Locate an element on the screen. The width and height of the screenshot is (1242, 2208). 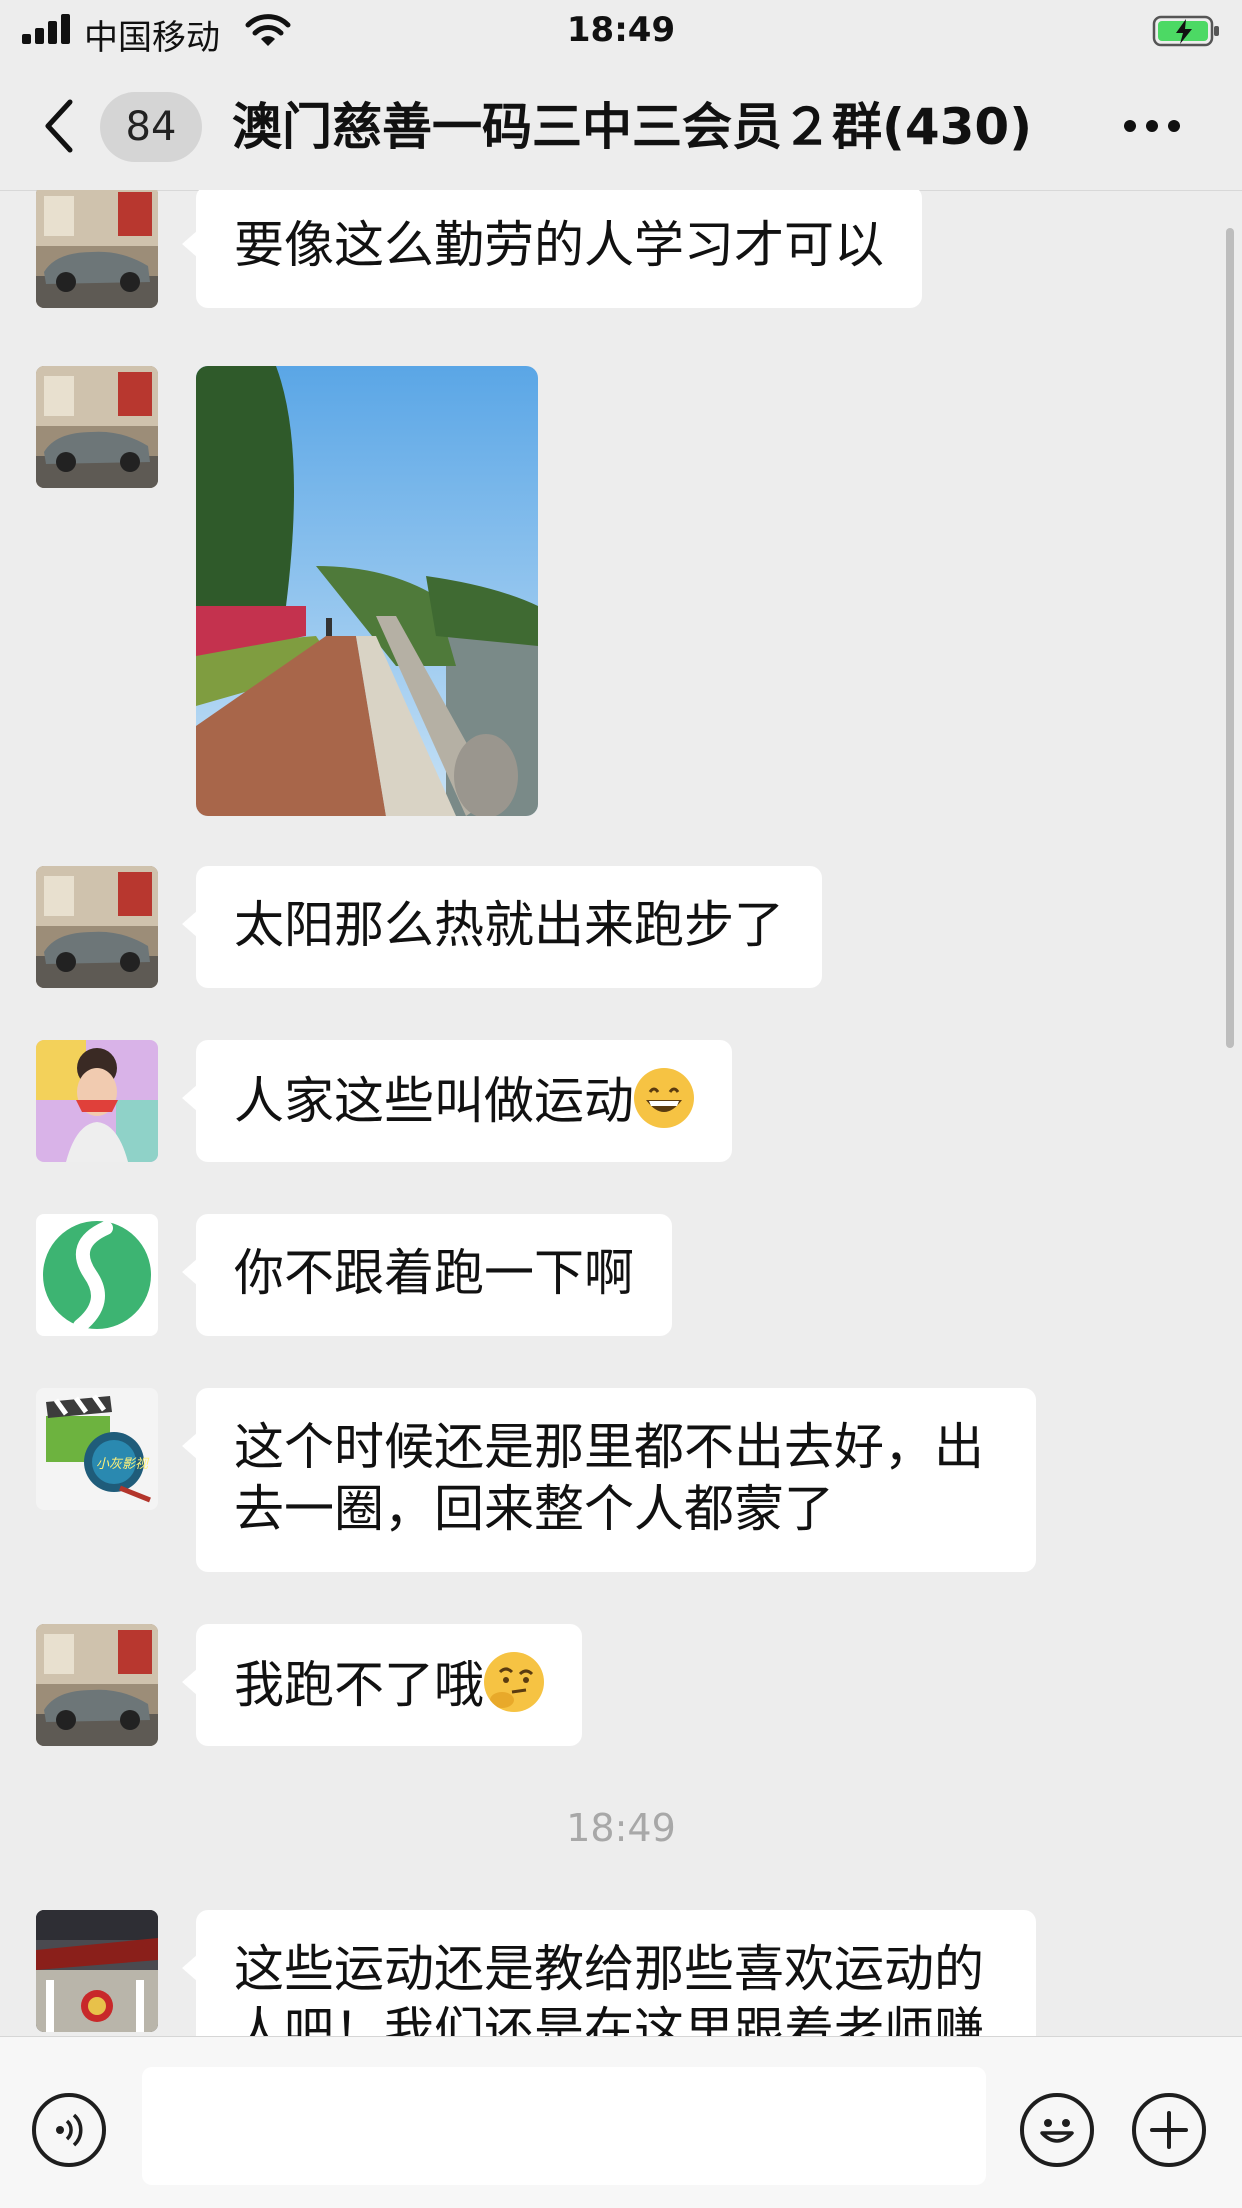
scrollbar is located at coordinates (1230, 638).